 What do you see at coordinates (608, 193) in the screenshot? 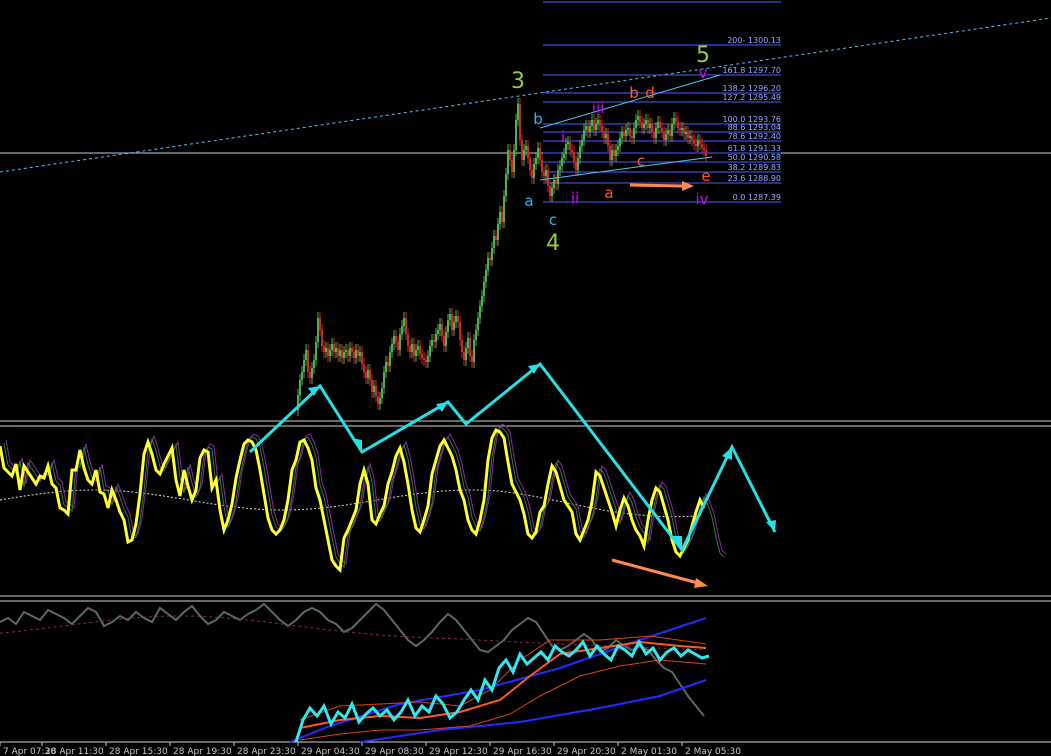
I see `wave-label: a` at bounding box center [608, 193].